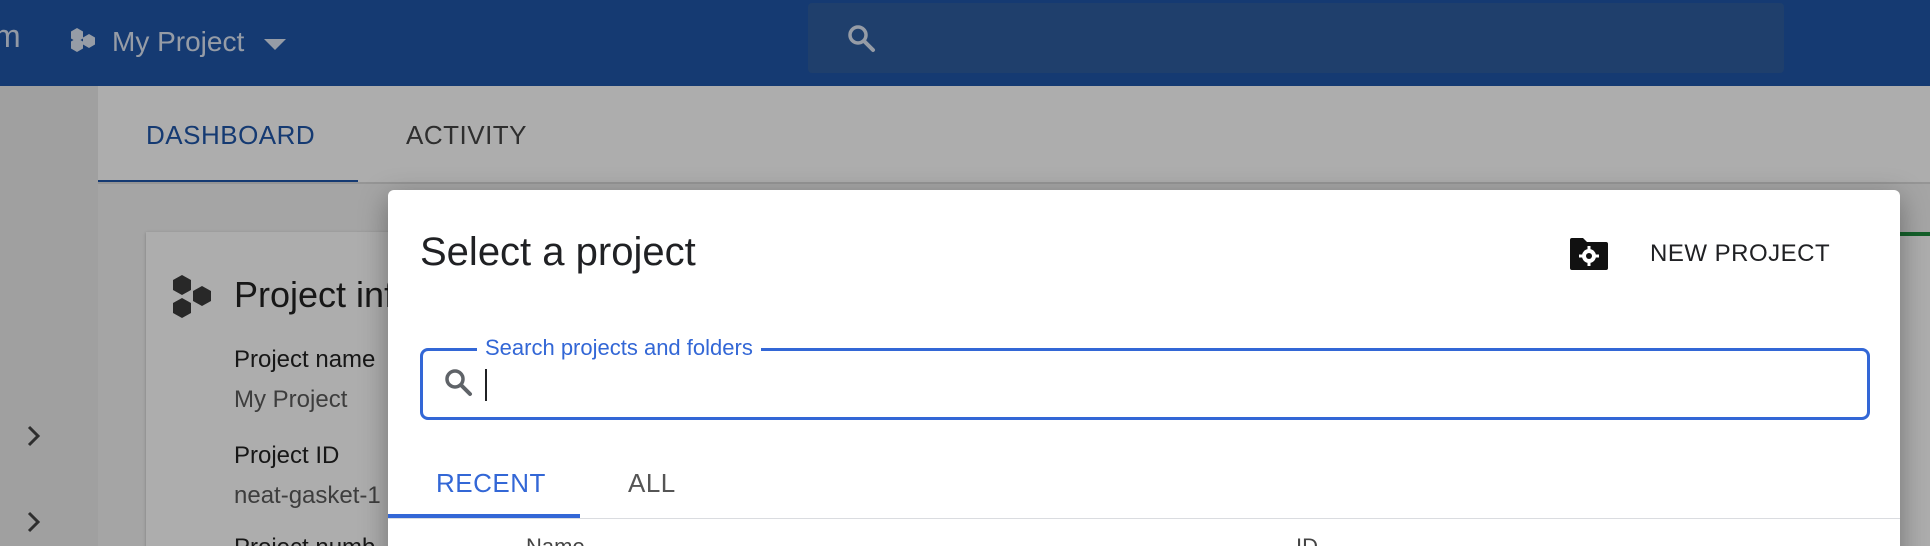 This screenshot has width=1930, height=546. Describe the element at coordinates (1589, 254) in the screenshot. I see `folder-settings-icon` at that location.